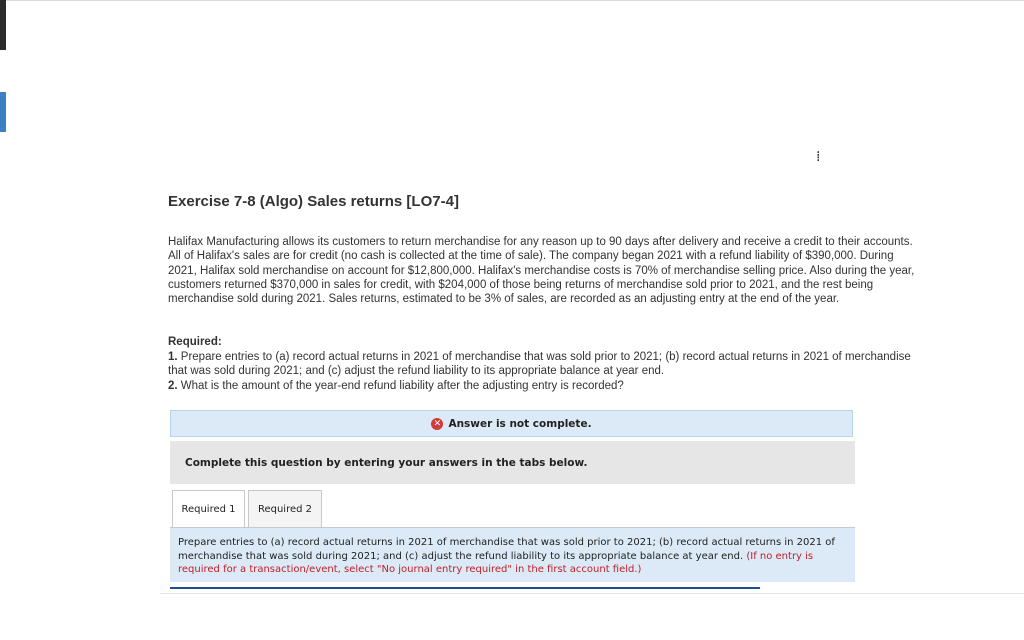  What do you see at coordinates (3, 112) in the screenshot?
I see `left-edge-blue-strip` at bounding box center [3, 112].